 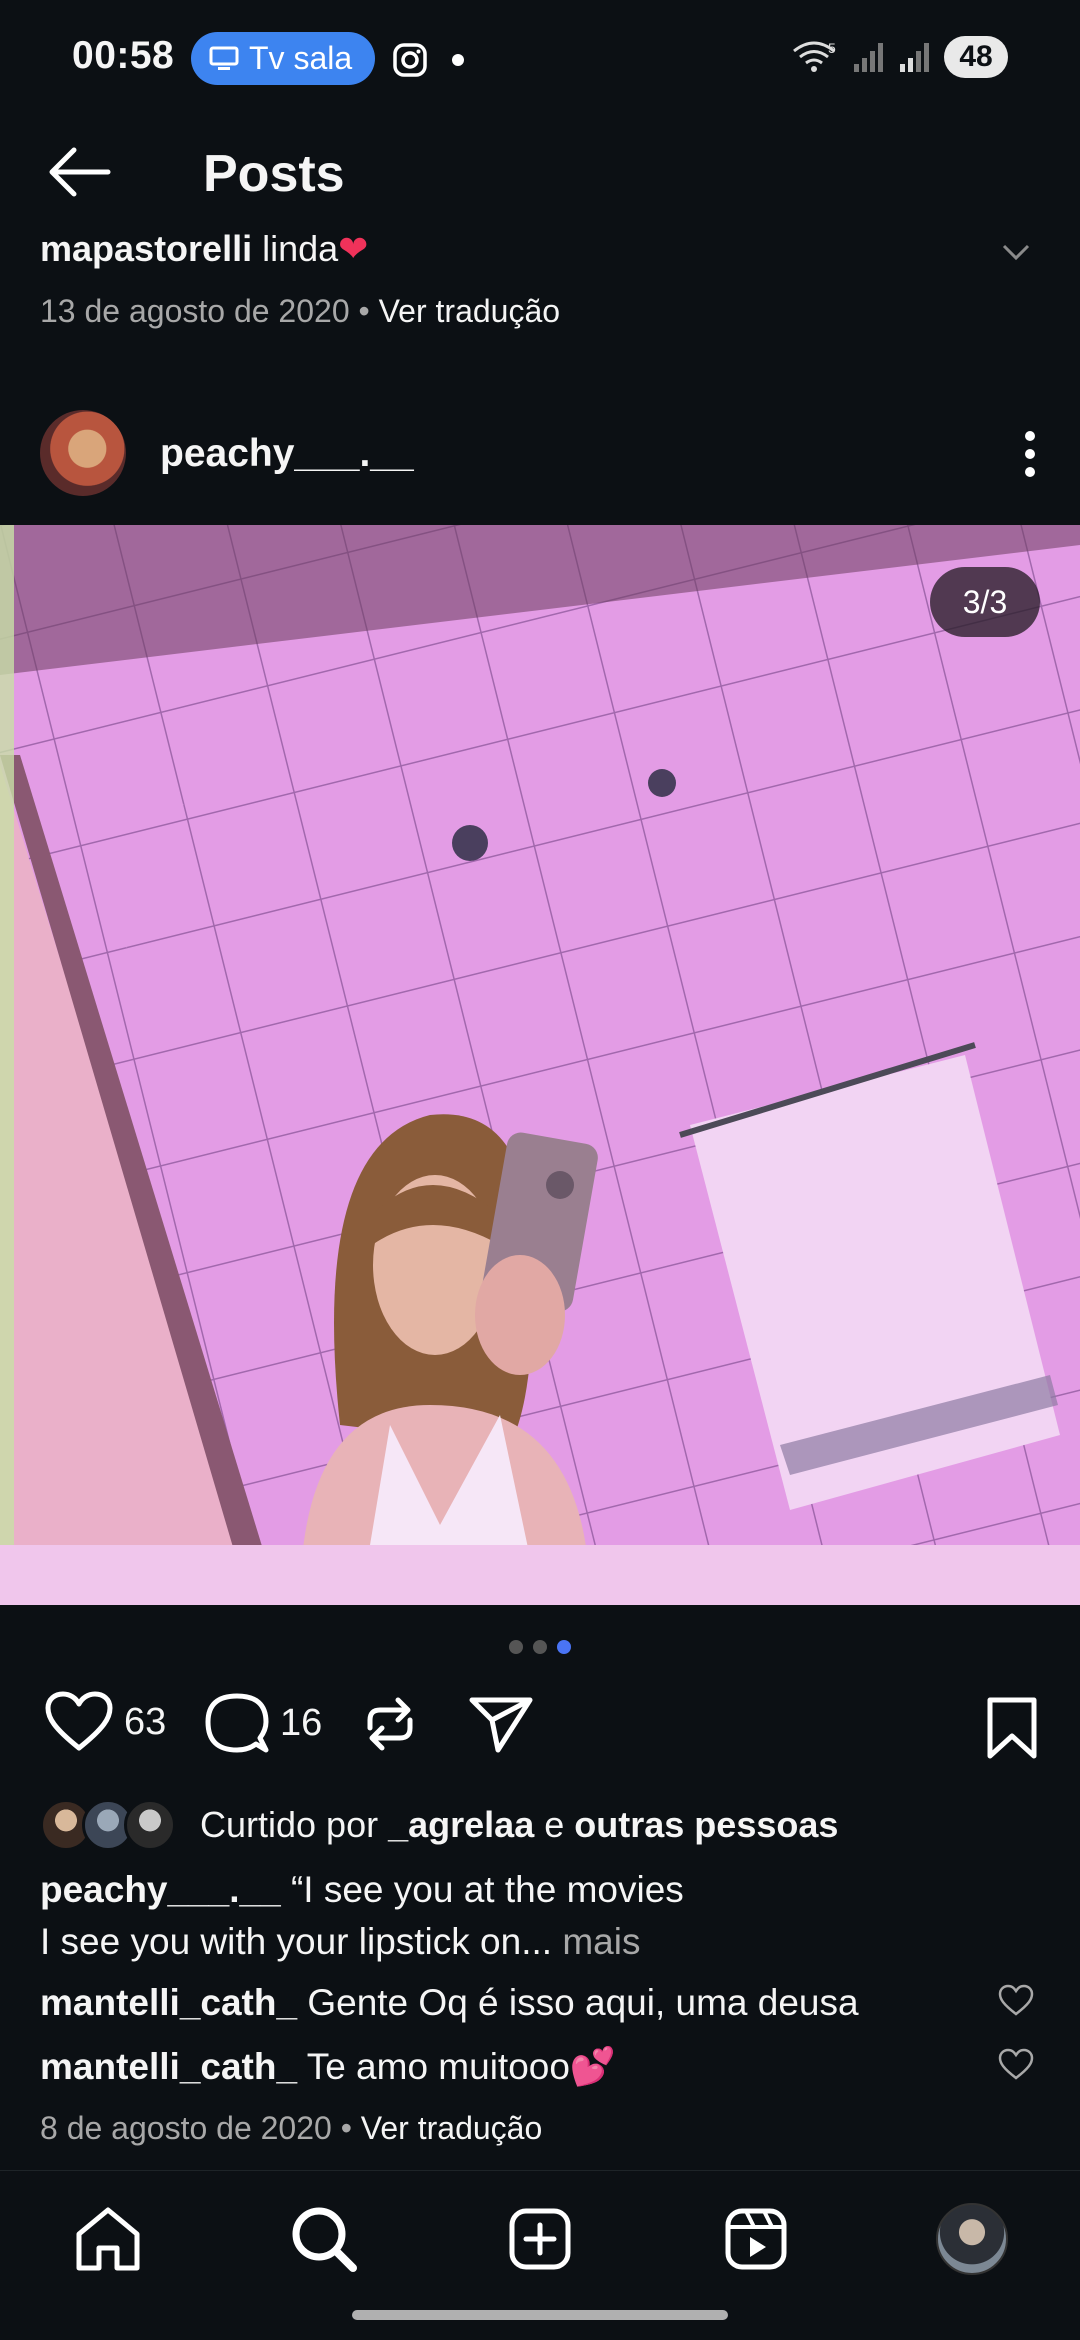 I want to click on liked-by-text: Curtido por _agrelaa e outras pessoas, so click(x=519, y=1824).